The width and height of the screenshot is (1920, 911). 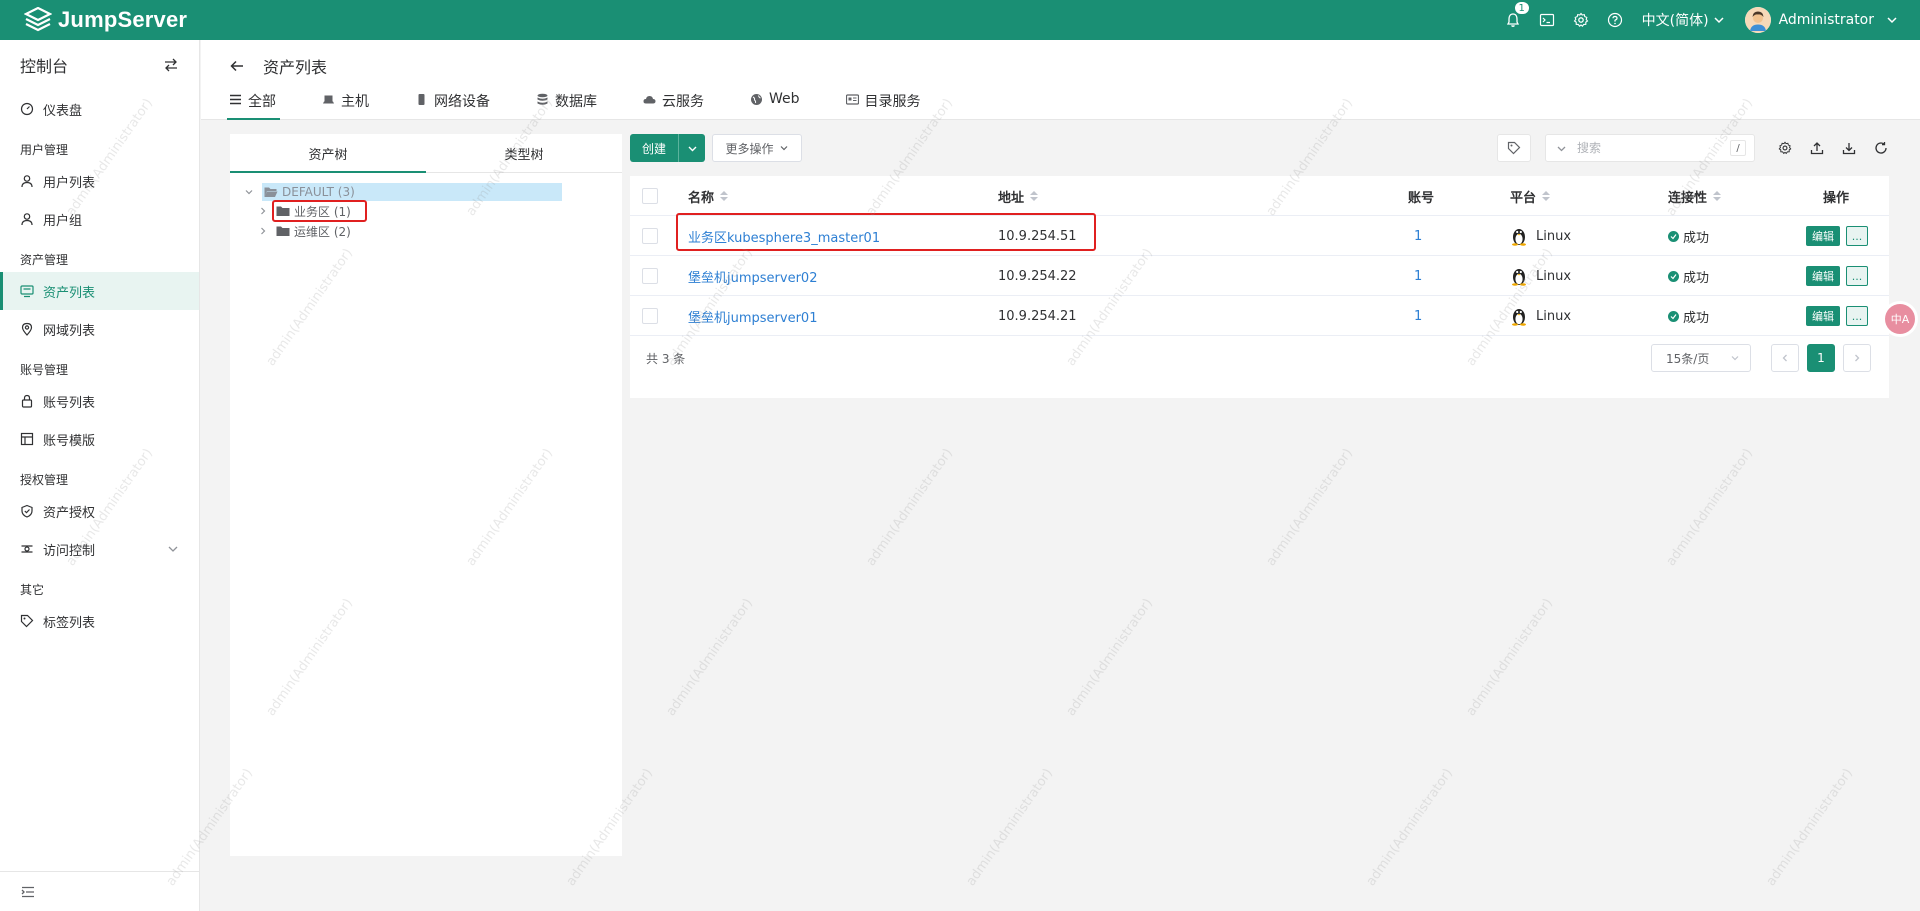 I want to click on tab-web: Web, so click(x=775, y=104).